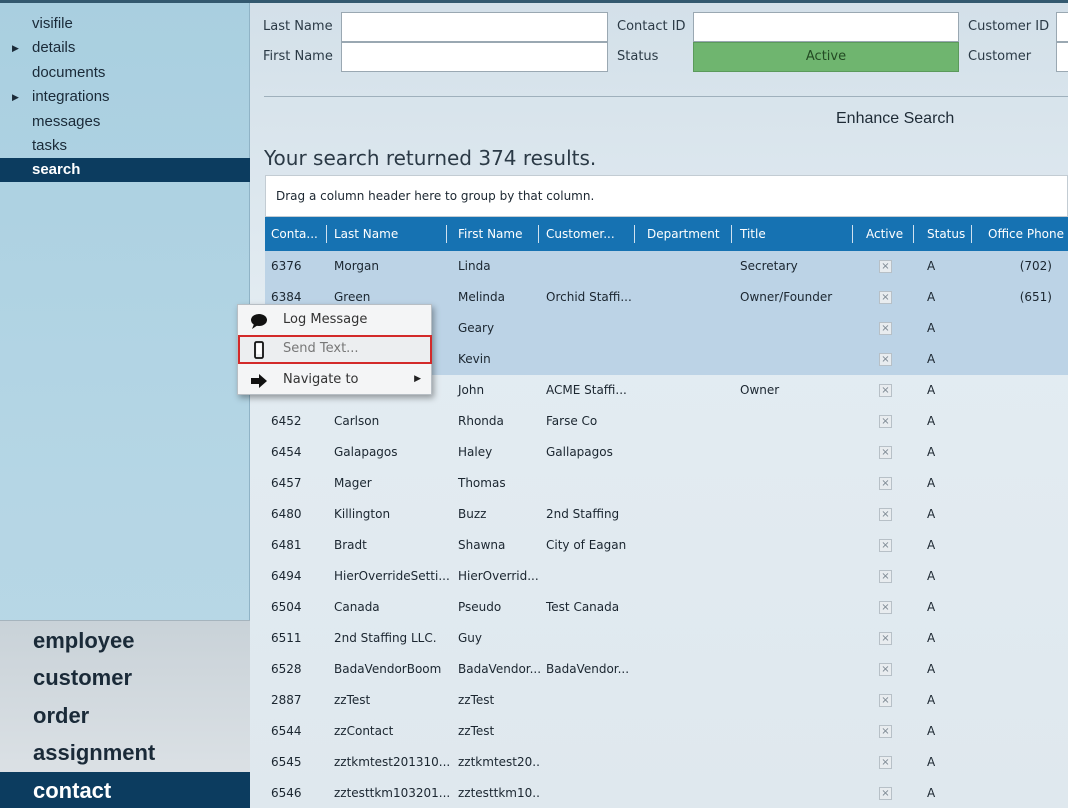 The image size is (1068, 808). What do you see at coordinates (125, 146) in the screenshot?
I see `sidebar-item-tasks: tasks` at bounding box center [125, 146].